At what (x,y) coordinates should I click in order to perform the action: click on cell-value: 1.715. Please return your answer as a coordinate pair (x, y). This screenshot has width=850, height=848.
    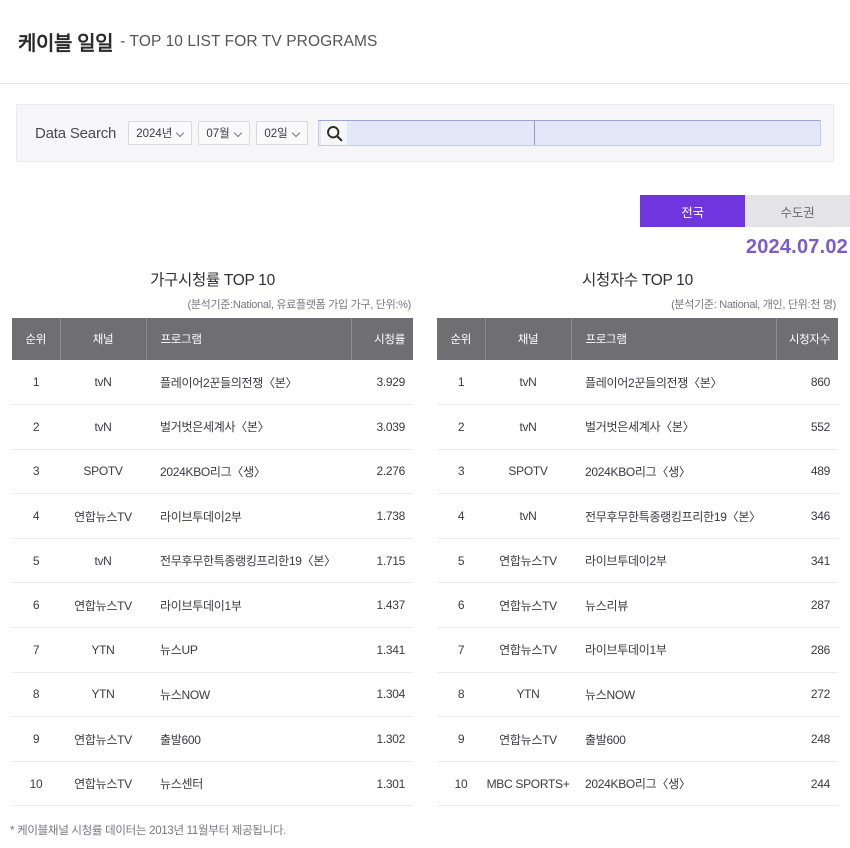
    Looking at the image, I should click on (382, 561).